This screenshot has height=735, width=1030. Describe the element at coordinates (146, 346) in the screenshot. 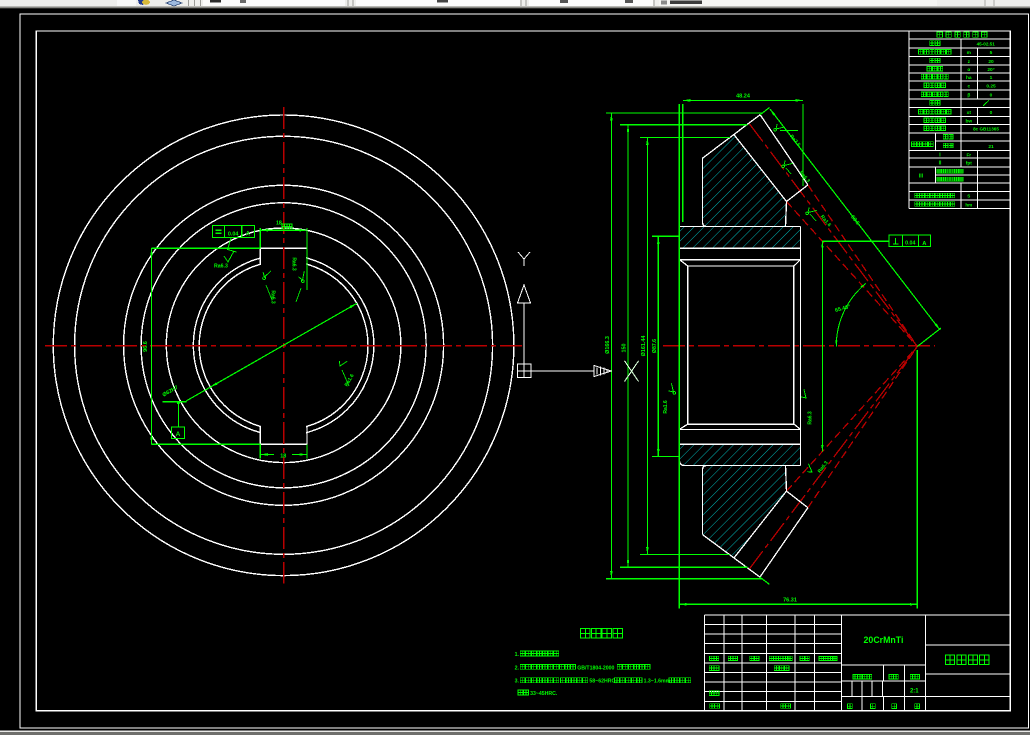

I see `svg-text: 96.6` at that location.